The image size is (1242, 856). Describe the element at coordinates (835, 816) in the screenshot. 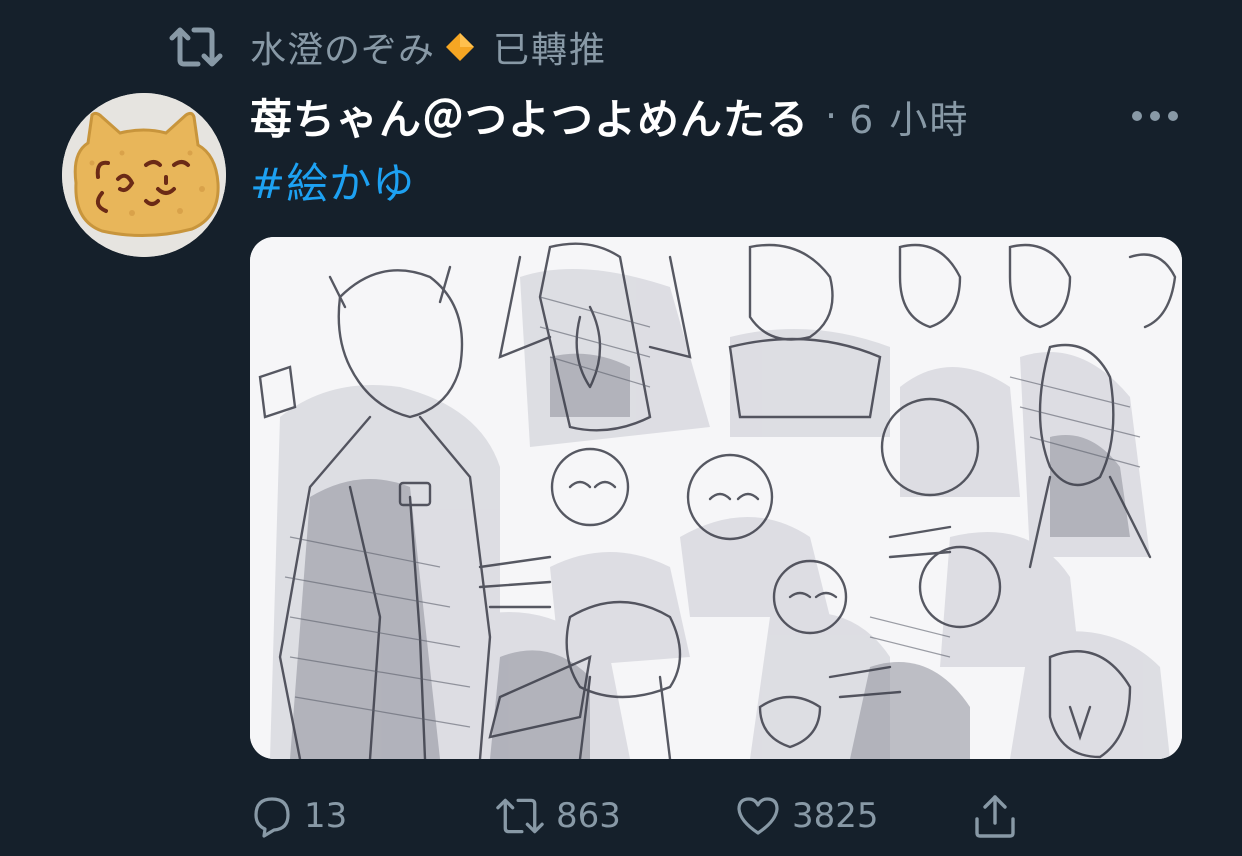

I see `like-count: 3825` at that location.